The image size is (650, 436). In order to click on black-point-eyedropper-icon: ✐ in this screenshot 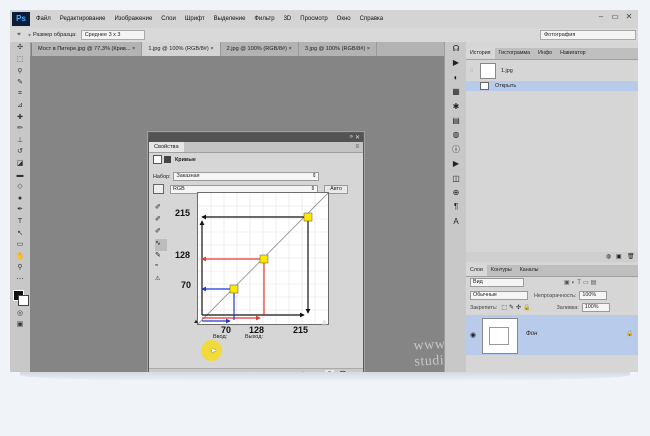, I will do `click(161, 209)`.